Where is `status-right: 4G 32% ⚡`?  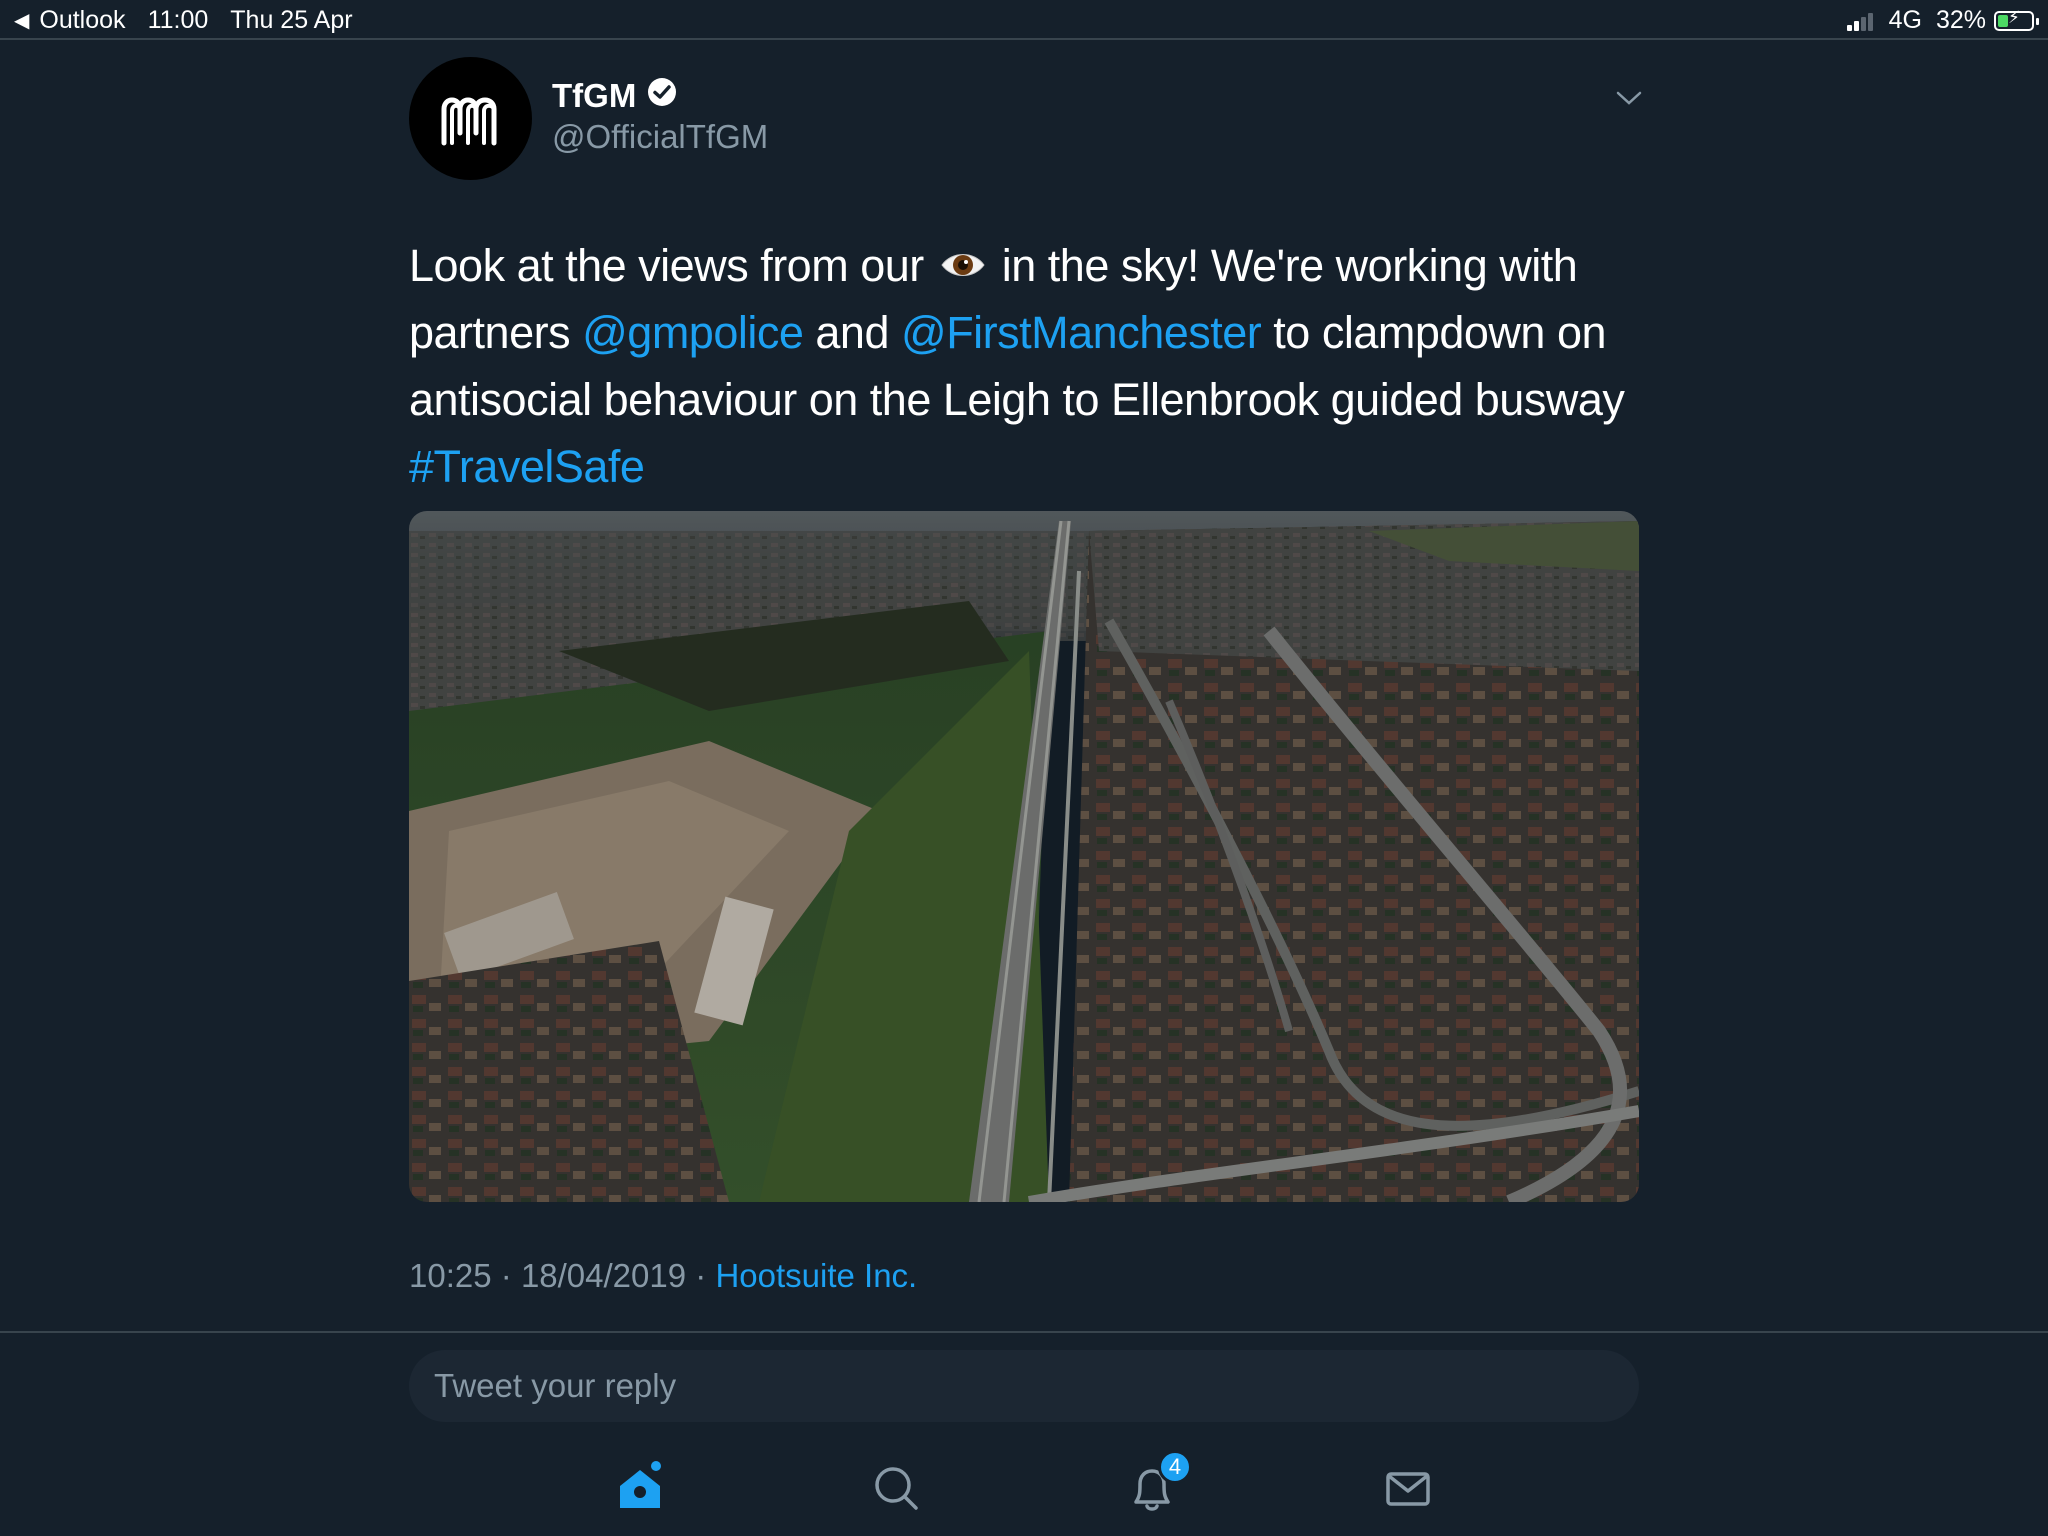
status-right: 4G 32% ⚡ is located at coordinates (1942, 20).